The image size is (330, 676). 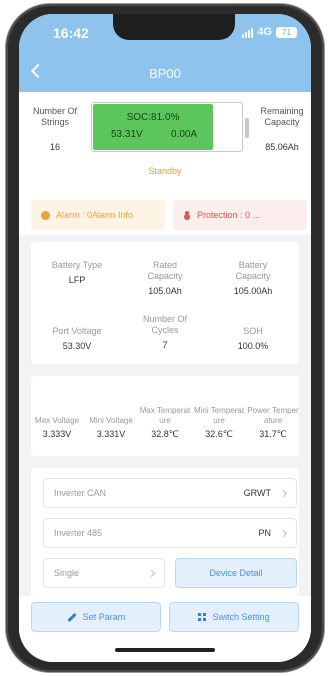 What do you see at coordinates (77, 280) in the screenshot?
I see `info-value: LFP` at bounding box center [77, 280].